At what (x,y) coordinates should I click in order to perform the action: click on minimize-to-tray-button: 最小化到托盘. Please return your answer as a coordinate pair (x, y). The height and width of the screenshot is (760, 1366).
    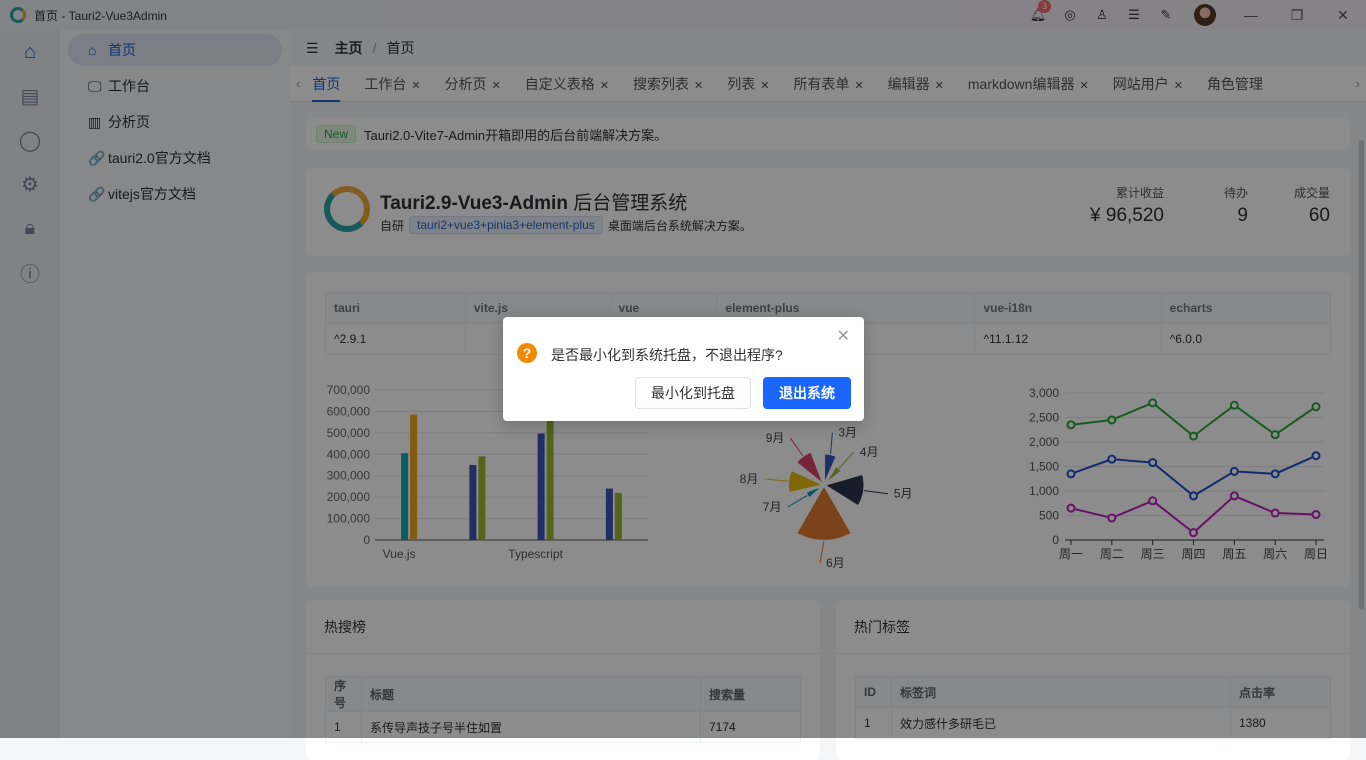
    Looking at the image, I should click on (693, 393).